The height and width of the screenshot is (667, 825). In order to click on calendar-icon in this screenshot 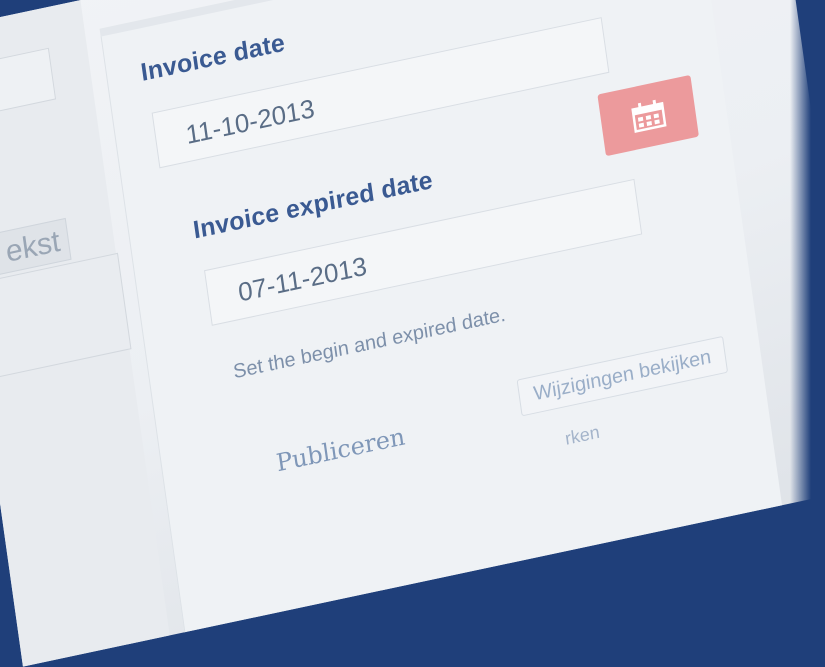, I will do `click(648, 116)`.